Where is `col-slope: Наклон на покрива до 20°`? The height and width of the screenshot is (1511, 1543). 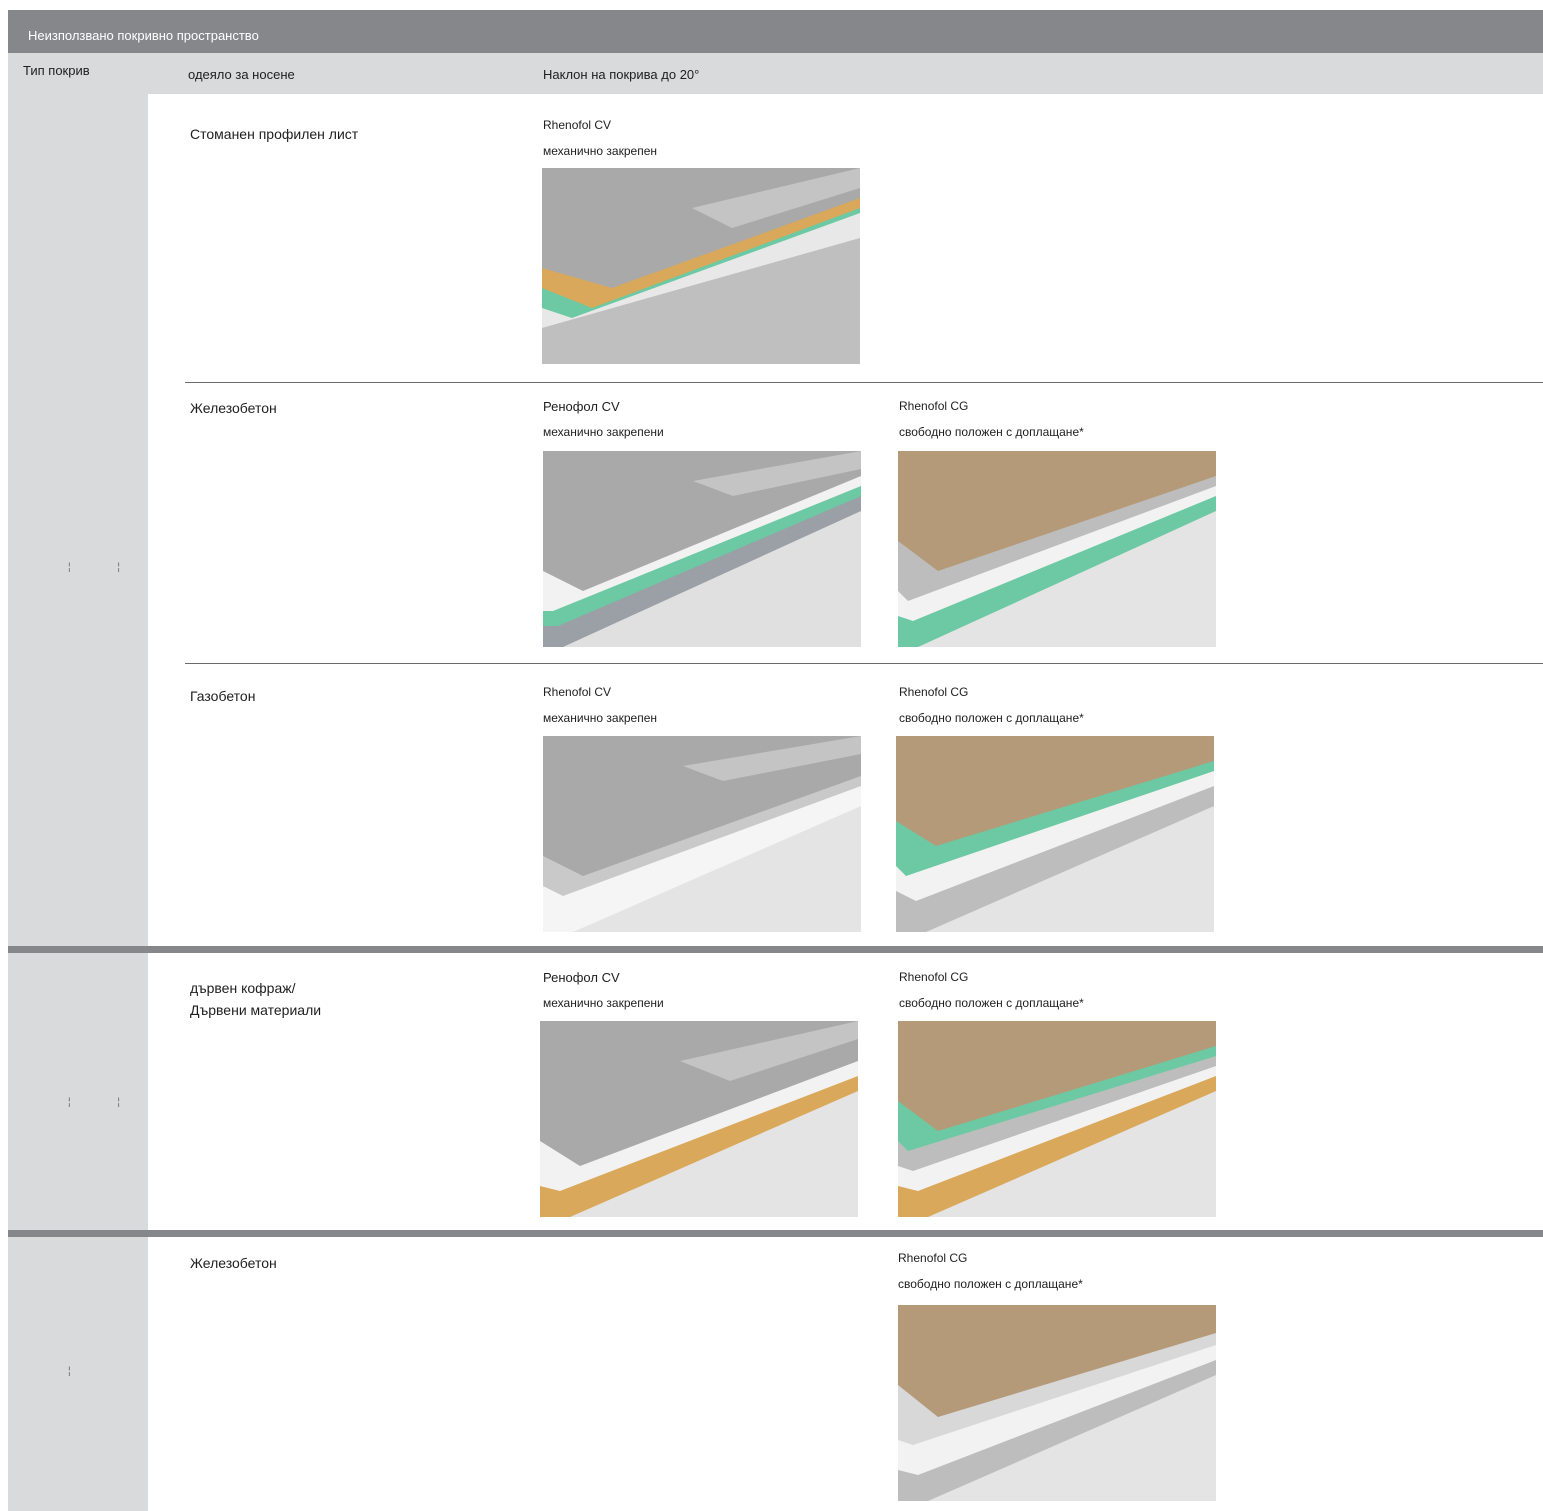
col-slope: Наклон на покрива до 20° is located at coordinates (621, 74).